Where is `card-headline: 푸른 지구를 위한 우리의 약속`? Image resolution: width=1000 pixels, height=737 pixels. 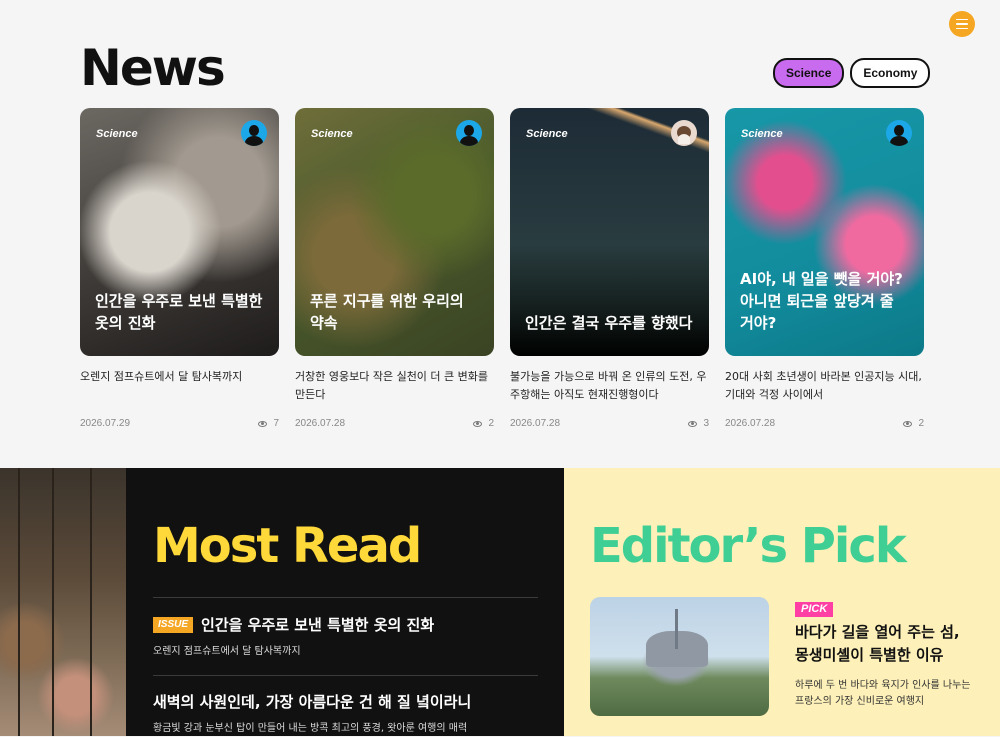
card-headline: 푸른 지구를 위한 우리의 약속 is located at coordinates (387, 312).